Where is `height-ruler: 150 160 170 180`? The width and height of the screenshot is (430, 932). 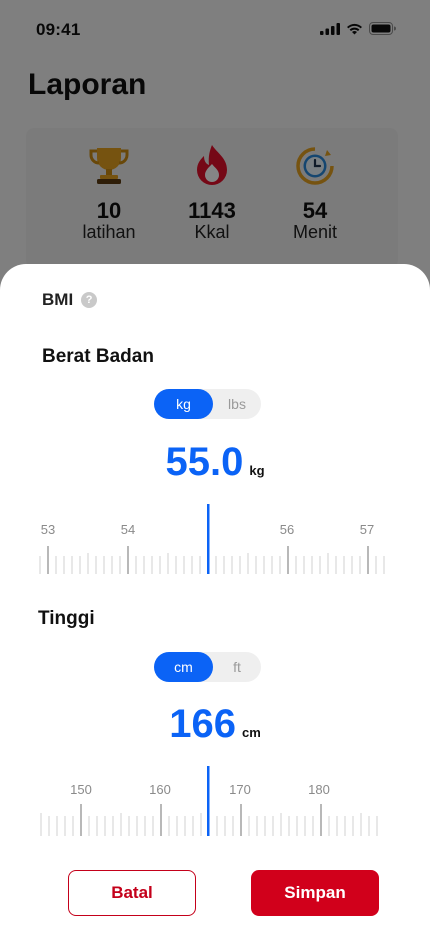 height-ruler: 150 160 170 180 is located at coordinates (211, 803).